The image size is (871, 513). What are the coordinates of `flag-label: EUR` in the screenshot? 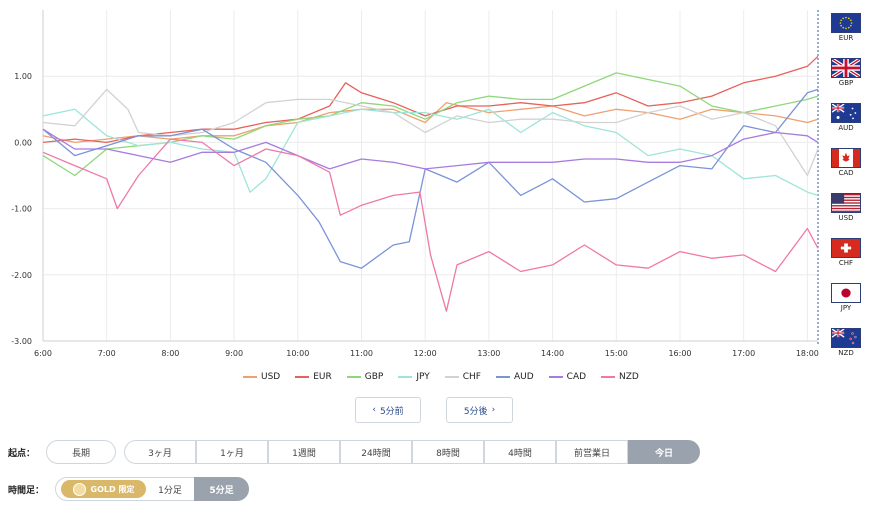 It's located at (846, 38).